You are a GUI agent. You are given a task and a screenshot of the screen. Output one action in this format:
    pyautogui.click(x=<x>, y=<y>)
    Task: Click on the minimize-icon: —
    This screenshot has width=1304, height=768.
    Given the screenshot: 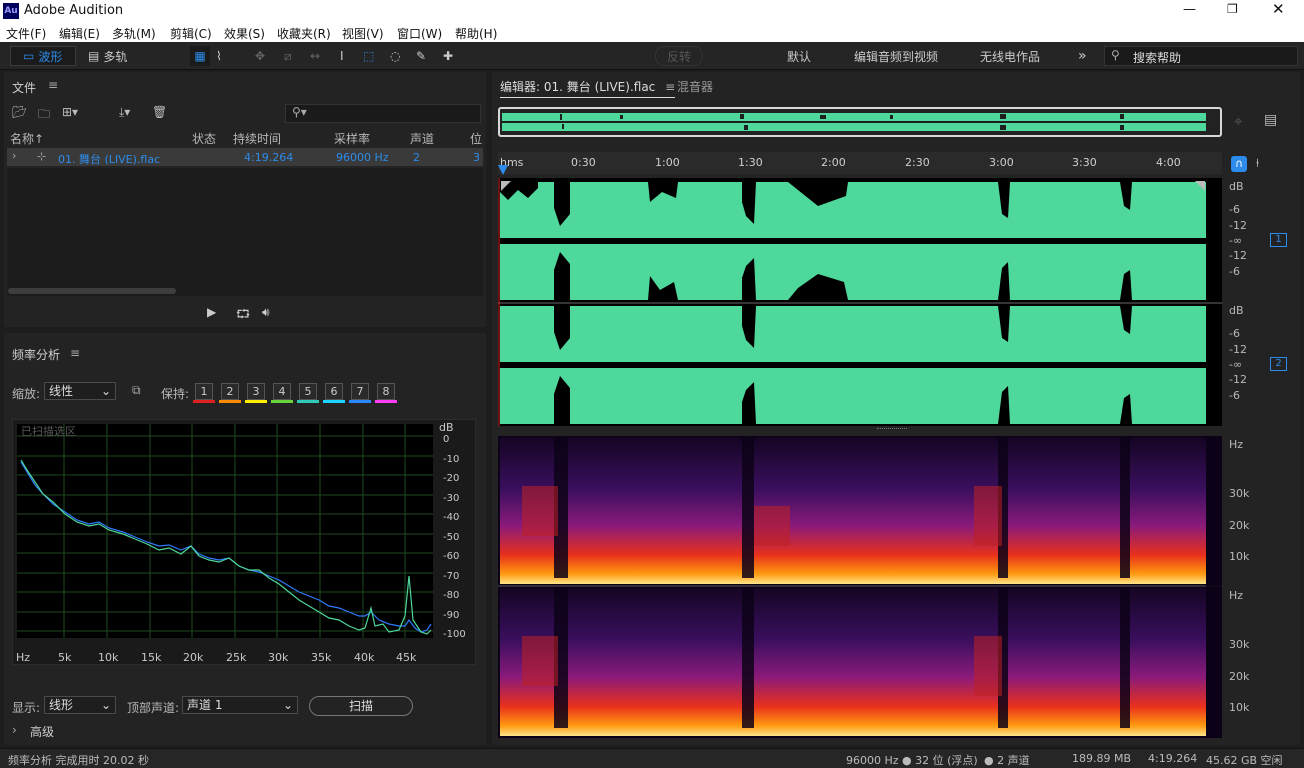 What is the action you would take?
    pyautogui.click(x=1189, y=9)
    